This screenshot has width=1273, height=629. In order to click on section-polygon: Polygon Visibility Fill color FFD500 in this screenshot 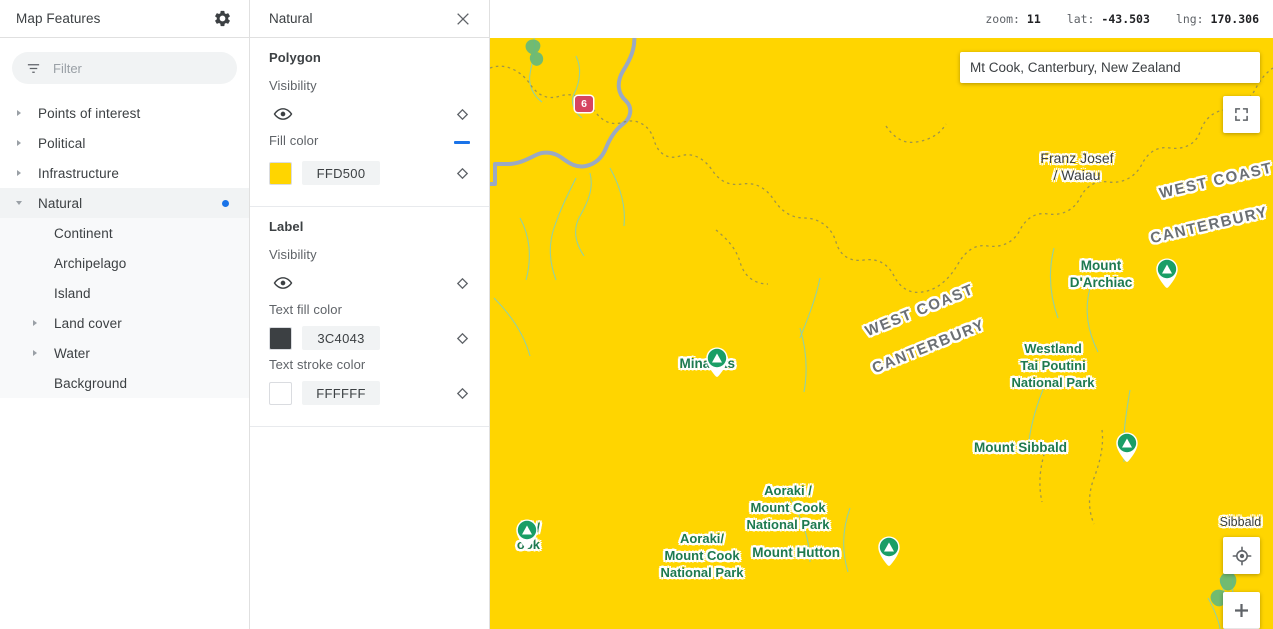, I will do `click(369, 122)`.